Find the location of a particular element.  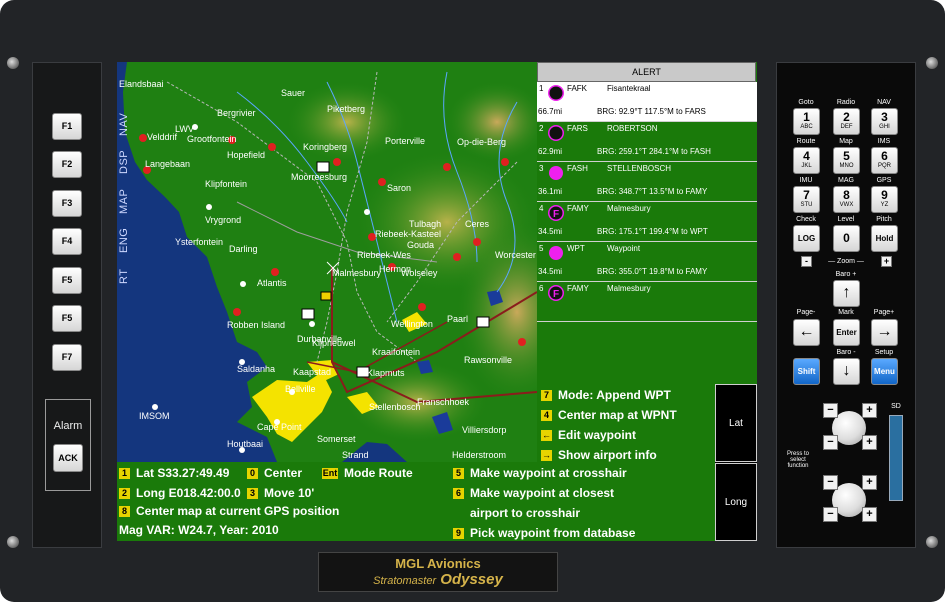

f1-button: F1 is located at coordinates (67, 126).